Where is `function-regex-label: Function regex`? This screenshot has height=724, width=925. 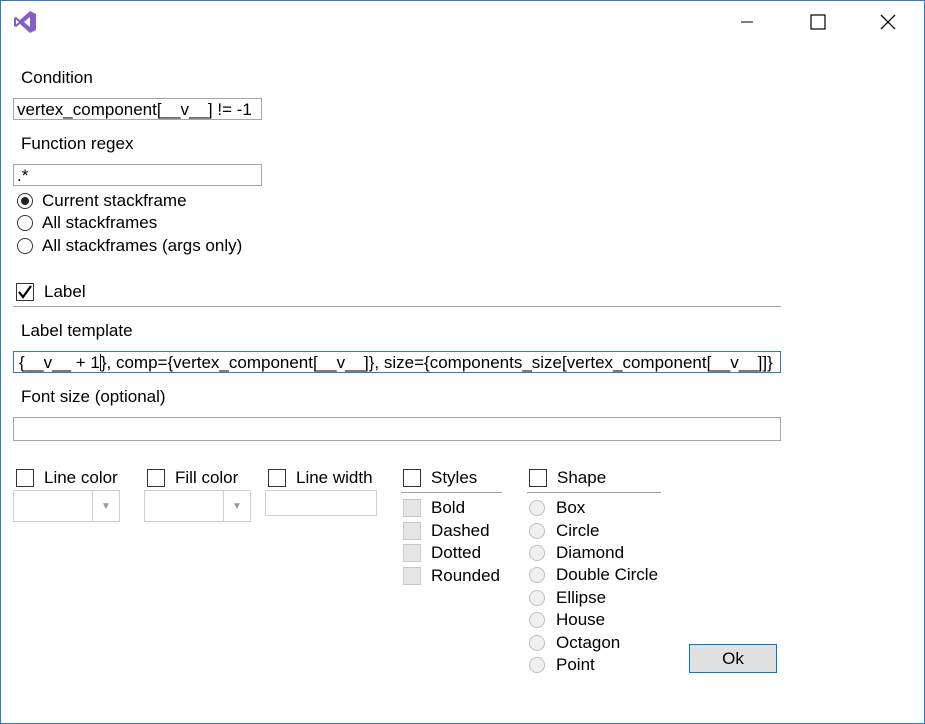 function-regex-label: Function regex is located at coordinates (77, 143).